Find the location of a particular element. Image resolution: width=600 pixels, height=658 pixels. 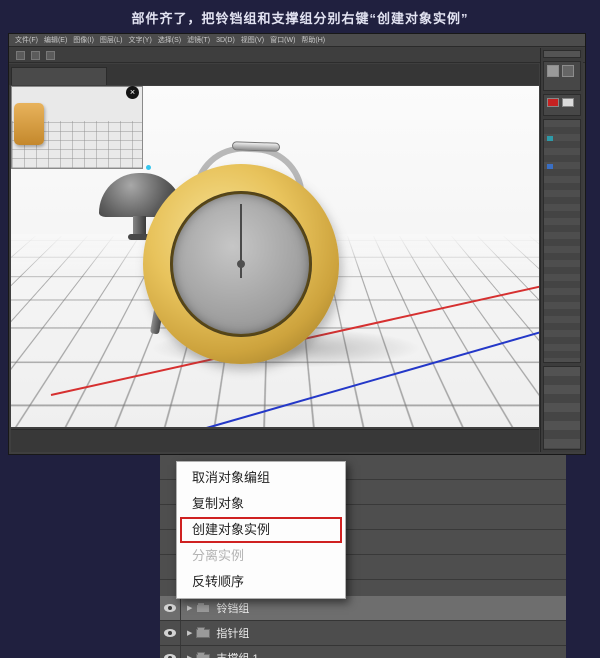

menu-item-ungroup-objects: 取消对象编组 is located at coordinates (261, 478).